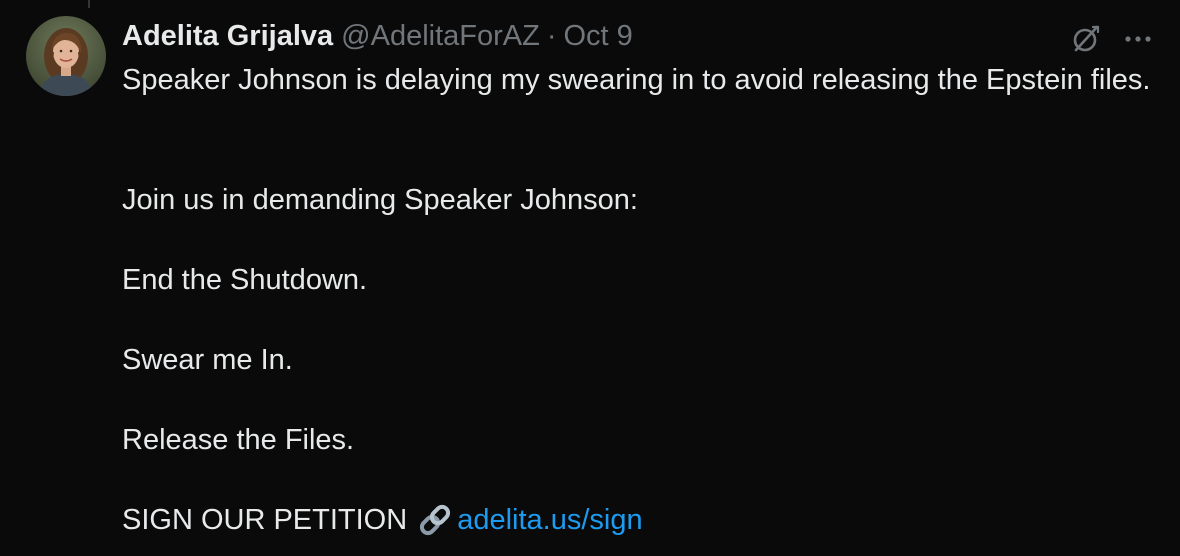 The width and height of the screenshot is (1180, 556). I want to click on petition-line: SIGN OUR PETITION adelita.us/sign, so click(382, 520).